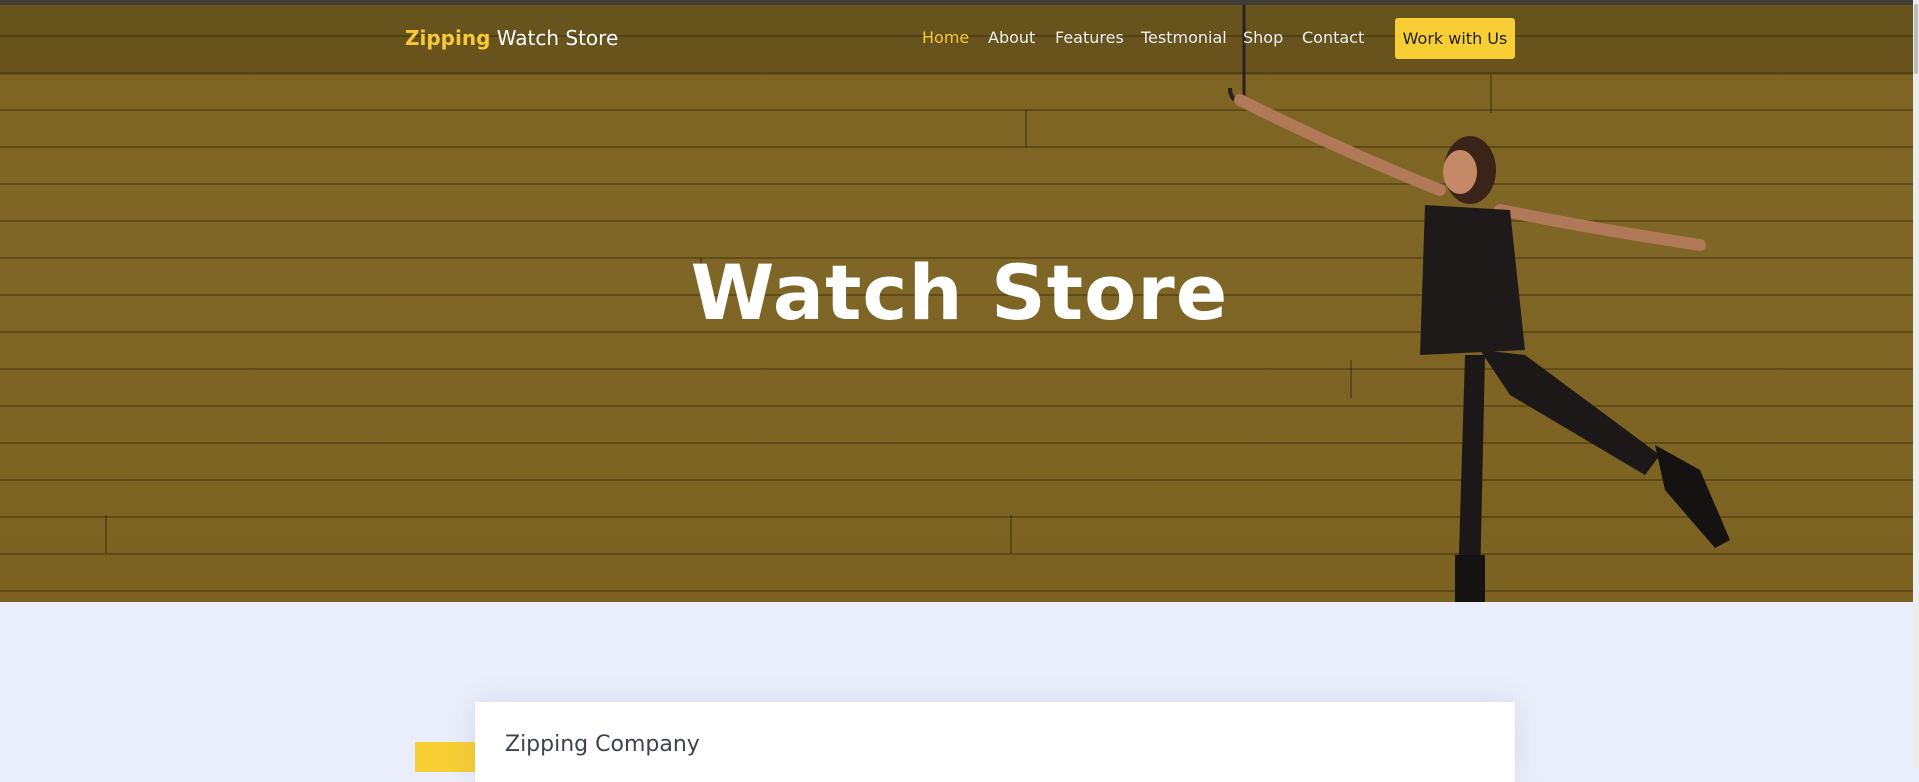 This screenshot has width=1919, height=782. Describe the element at coordinates (1089, 37) in the screenshot. I see `nav-features: Features` at that location.